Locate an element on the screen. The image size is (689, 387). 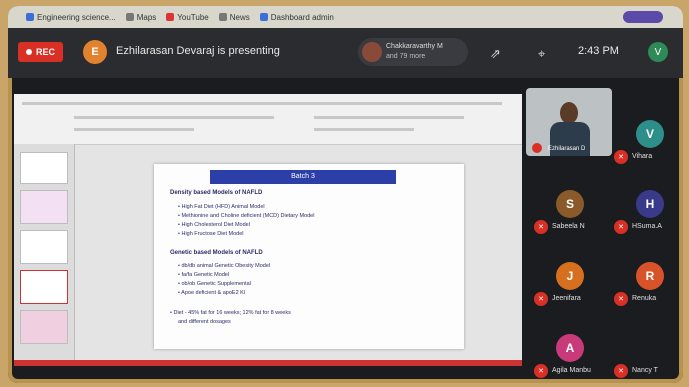
participant-tile: S ✕ Sabeela N is located at coordinates (569, 210).